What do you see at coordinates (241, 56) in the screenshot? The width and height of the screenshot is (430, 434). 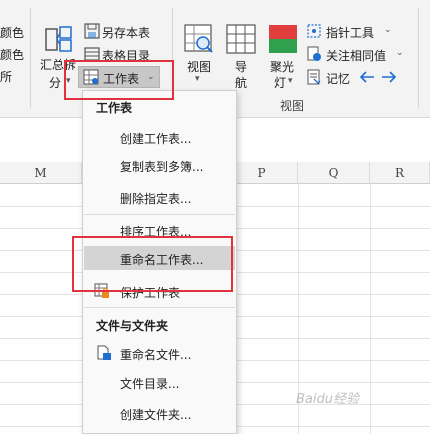 I see `nav-button: 导 航` at bounding box center [241, 56].